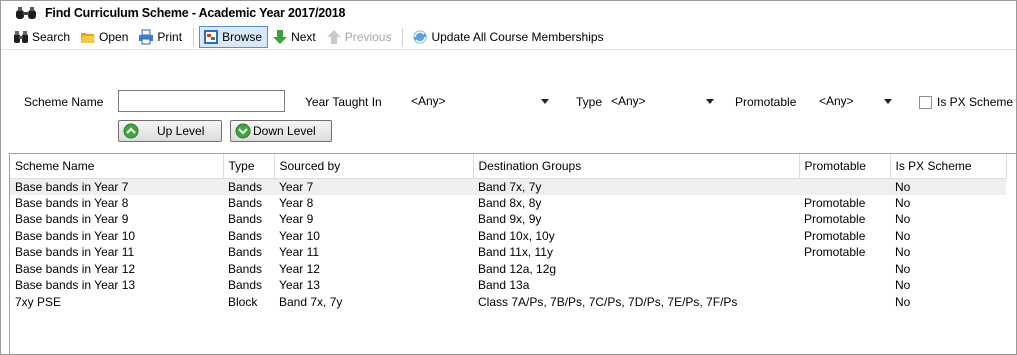 The width and height of the screenshot is (1017, 355). What do you see at coordinates (280, 37) in the screenshot?
I see `arrow-down-icon` at bounding box center [280, 37].